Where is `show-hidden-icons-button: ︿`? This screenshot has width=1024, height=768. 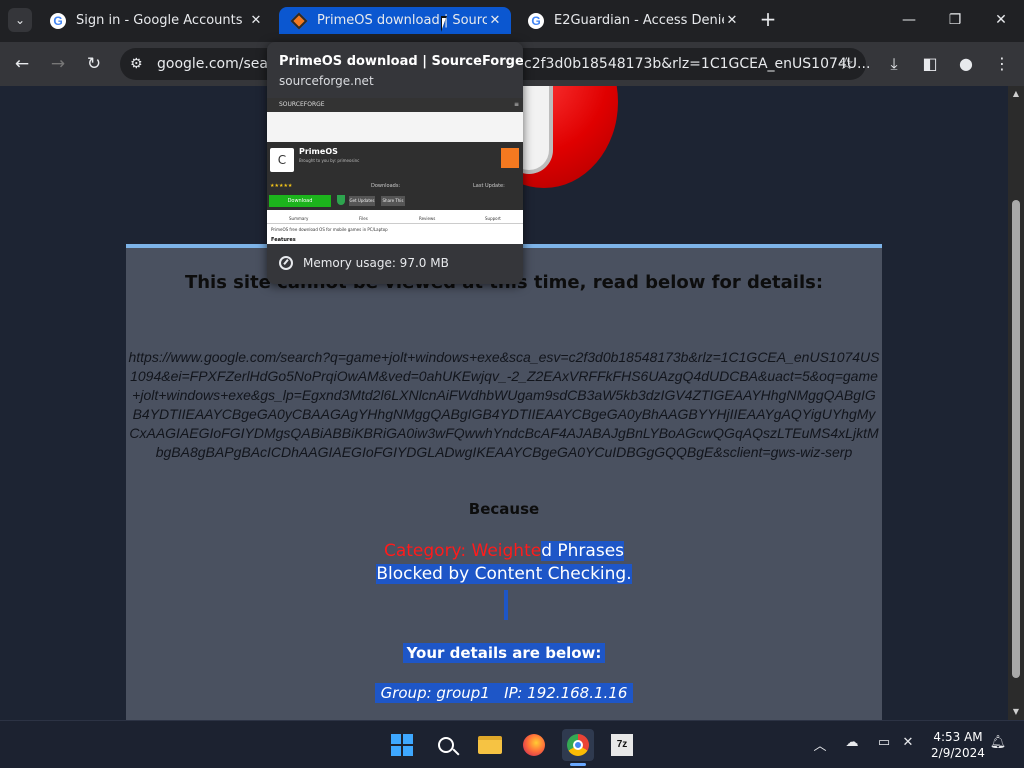
show-hidden-icons-button: ︿ is located at coordinates (820, 744).